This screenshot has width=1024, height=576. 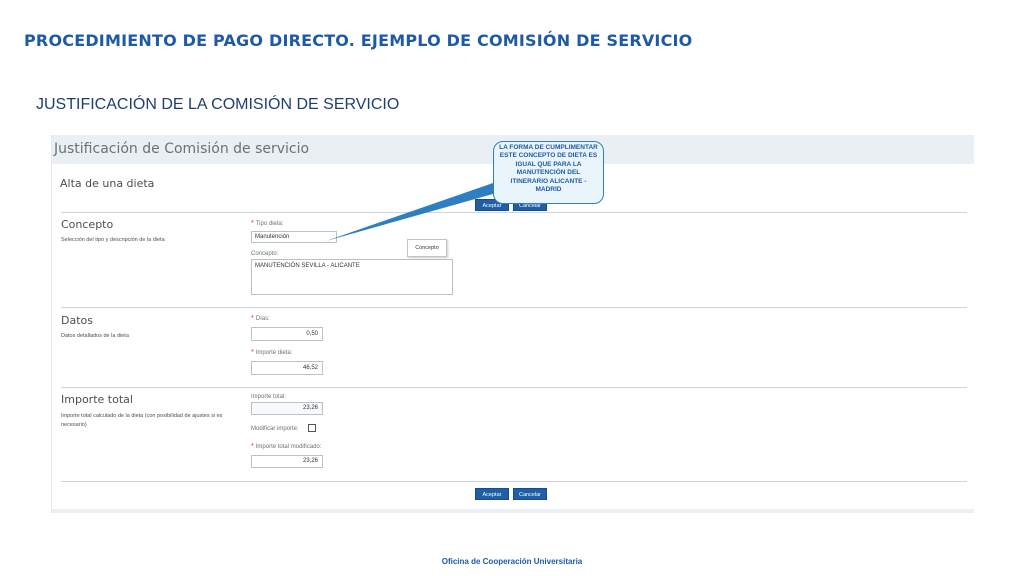 What do you see at coordinates (413, 212) in the screenshot?
I see `callout-pointer` at bounding box center [413, 212].